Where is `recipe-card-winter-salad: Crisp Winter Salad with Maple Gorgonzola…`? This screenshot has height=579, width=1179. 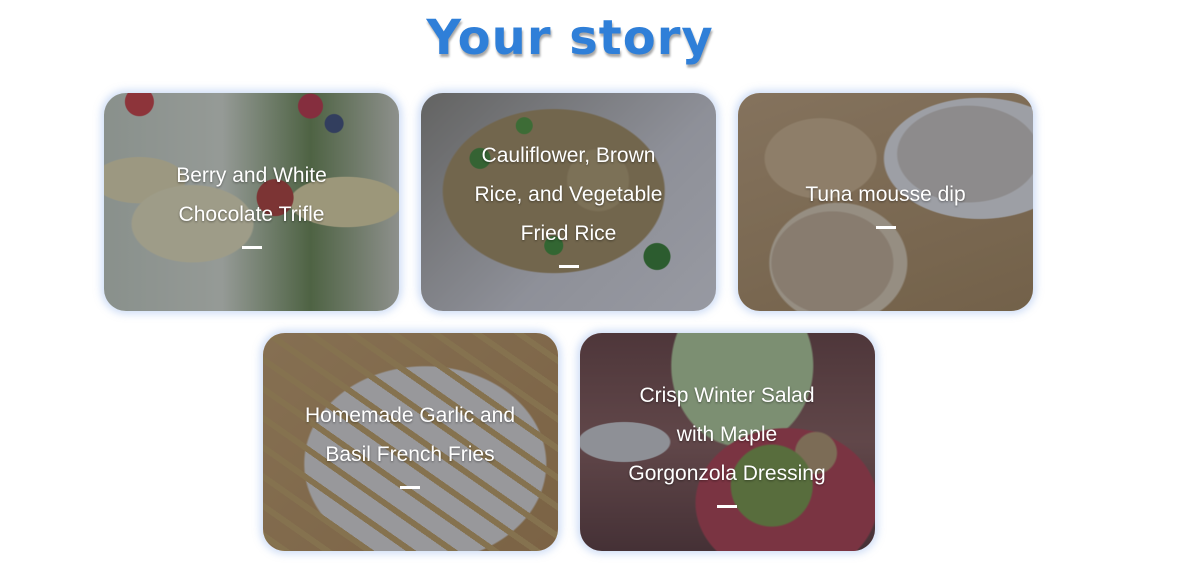 recipe-card-winter-salad: Crisp Winter Salad with Maple Gorgonzola… is located at coordinates (727, 442).